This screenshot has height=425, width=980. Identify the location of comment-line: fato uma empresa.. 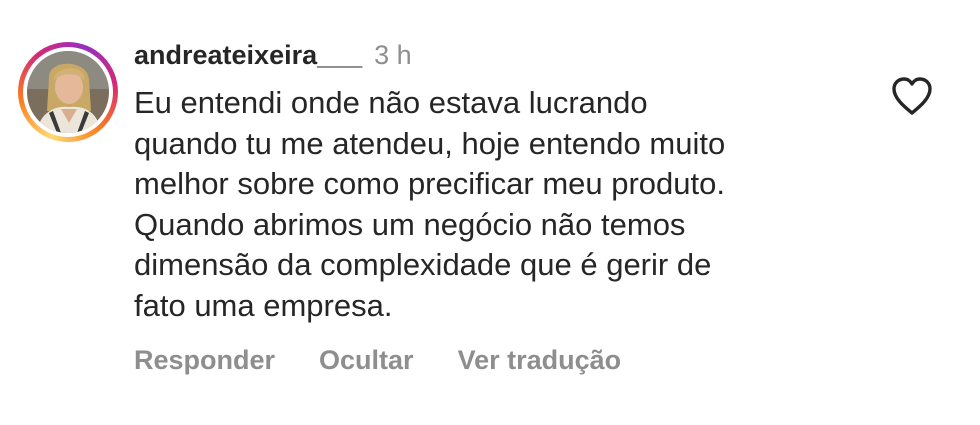
(263, 305).